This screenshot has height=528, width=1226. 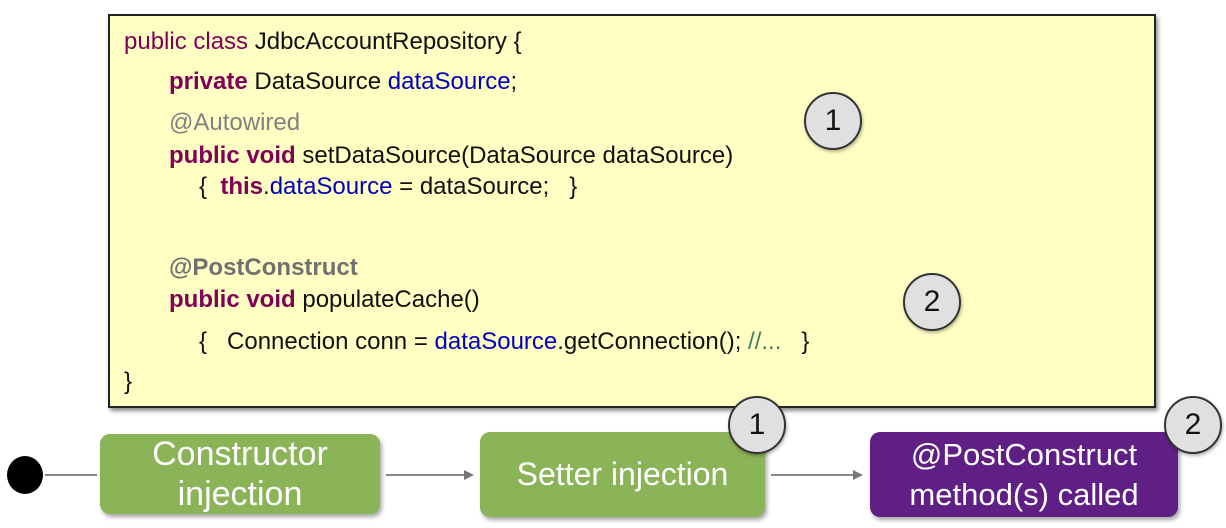 I want to click on code-line: @Autowired, so click(x=234, y=123).